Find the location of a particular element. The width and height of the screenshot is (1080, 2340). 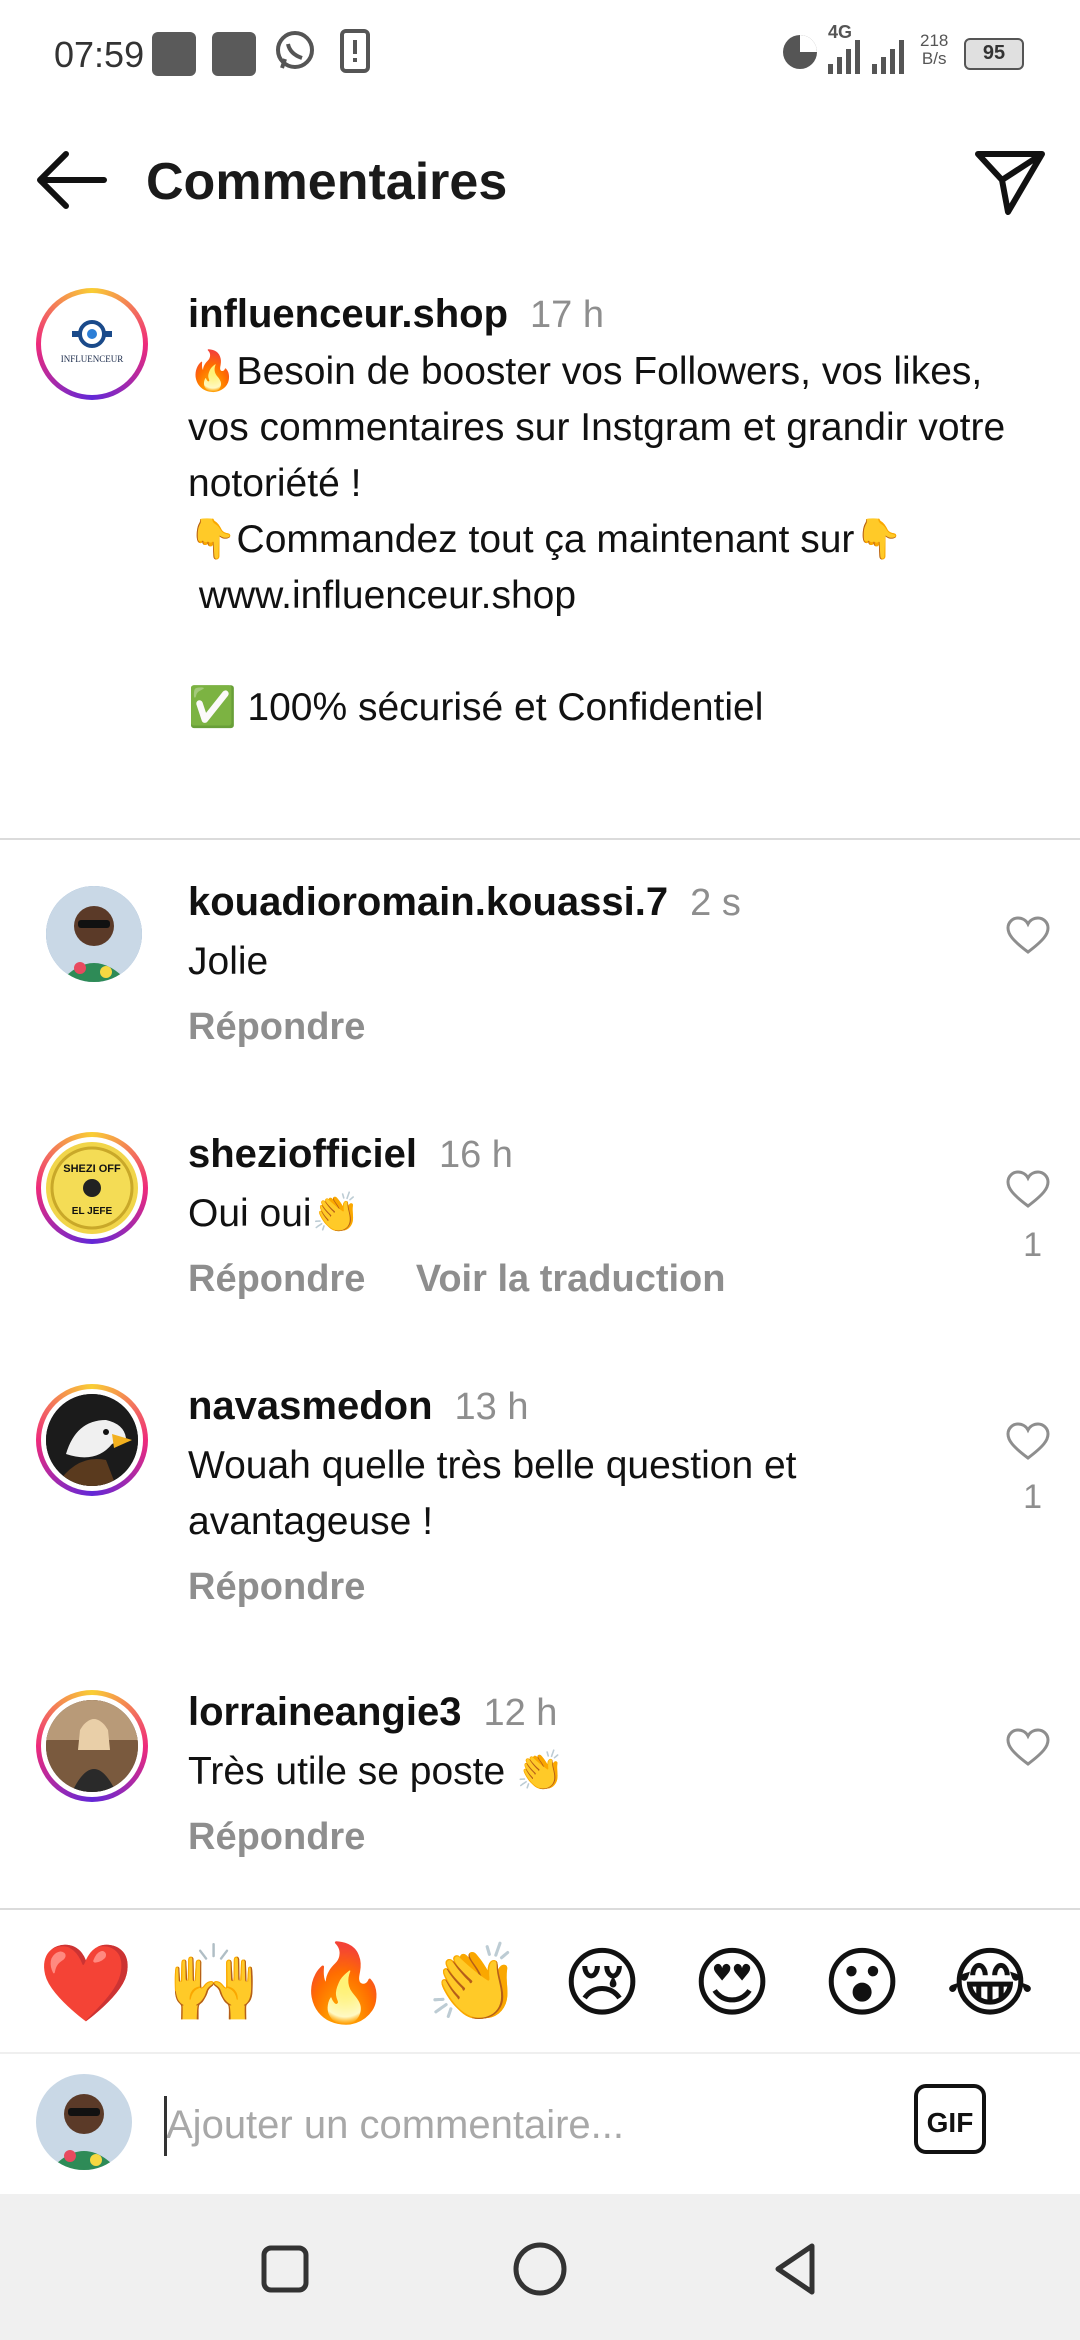

emoji-reaction-bar: ❤️ 🙌 🔥 👏 😢 😍 😮 😂 is located at coordinates (540, 1981).